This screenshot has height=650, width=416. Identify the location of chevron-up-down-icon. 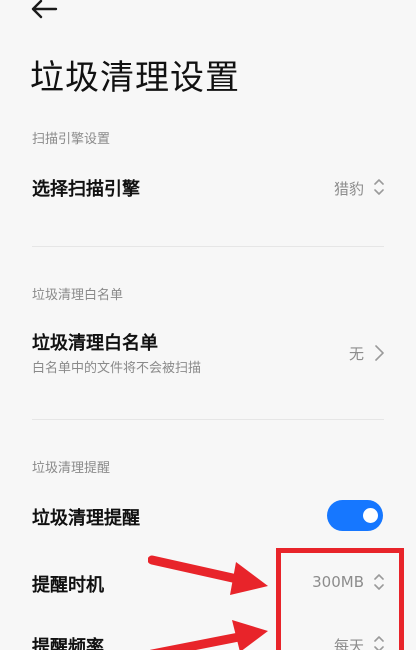
(379, 187).